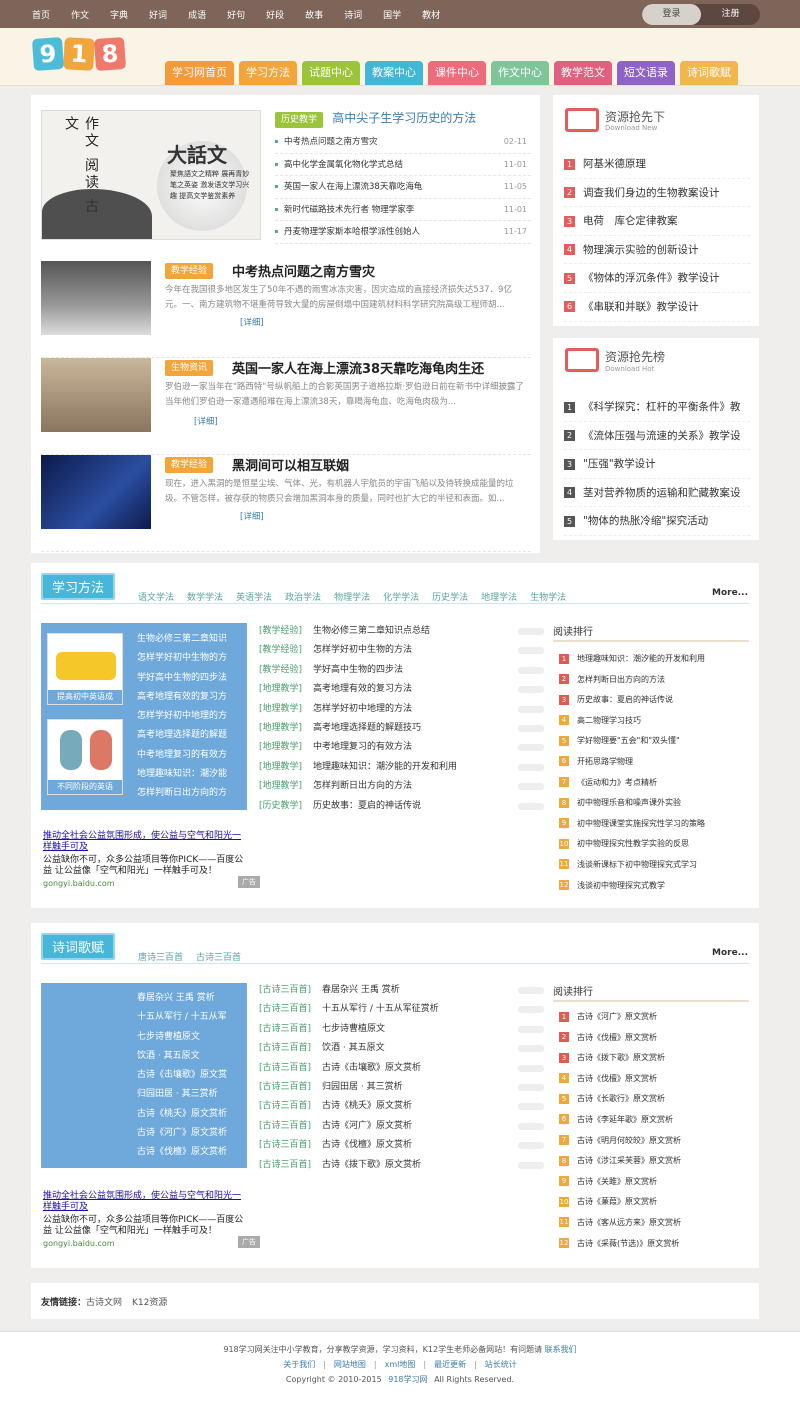 This screenshot has height=1401, width=800. What do you see at coordinates (651, 278) in the screenshot?
I see `resource-item-title: 《物体的浮沉条件》教学设计` at bounding box center [651, 278].